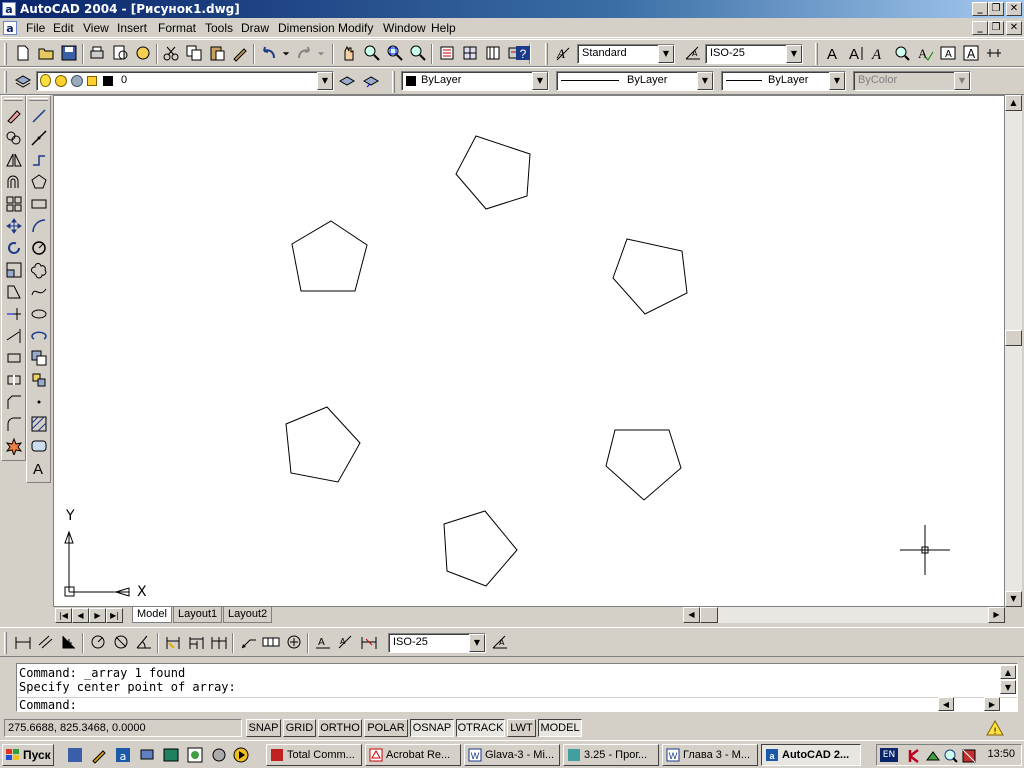 This screenshot has width=1024, height=768. I want to click on revision-cloud-icon, so click(39, 270).